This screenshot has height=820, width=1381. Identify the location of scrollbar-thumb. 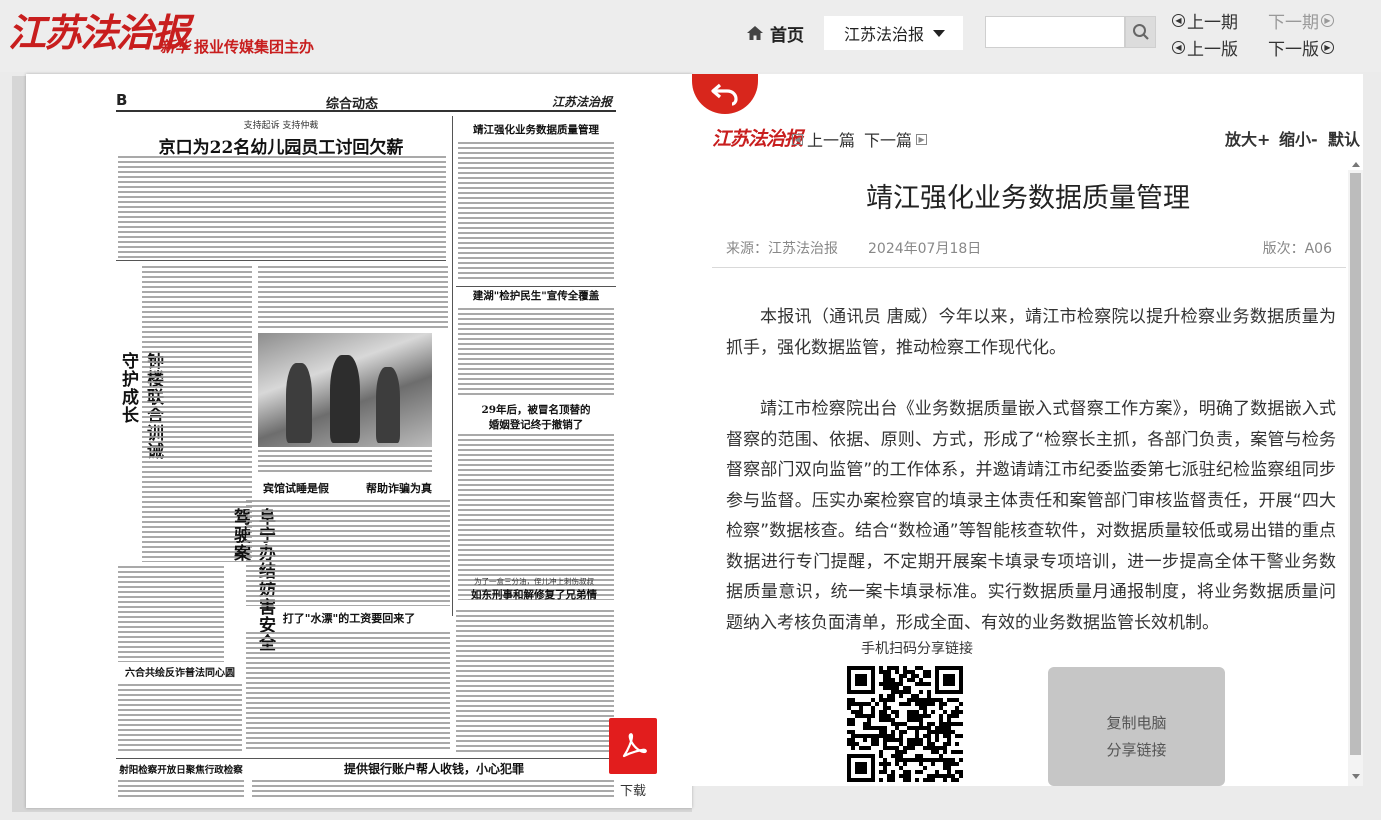
(1355, 464).